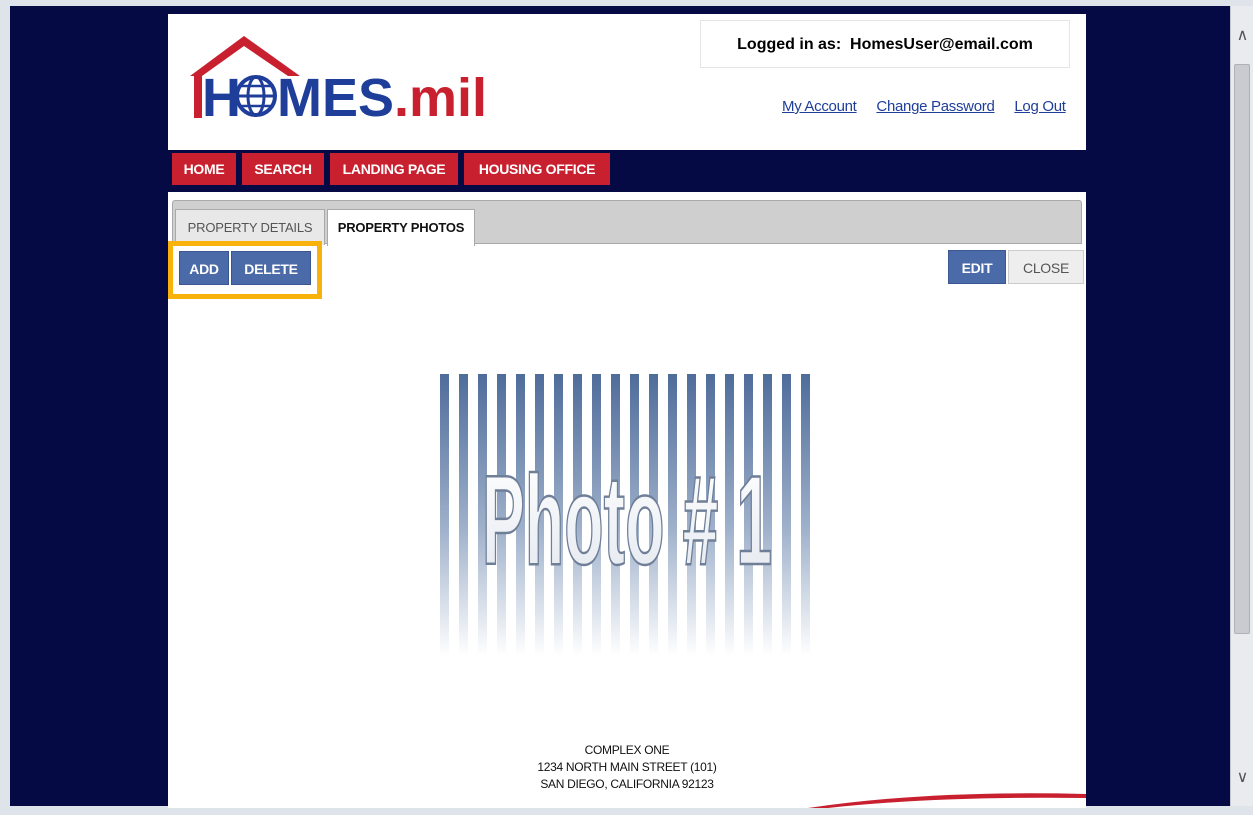 Image resolution: width=1253 pixels, height=815 pixels. I want to click on logged-in-label: Logged in as:, so click(789, 44).